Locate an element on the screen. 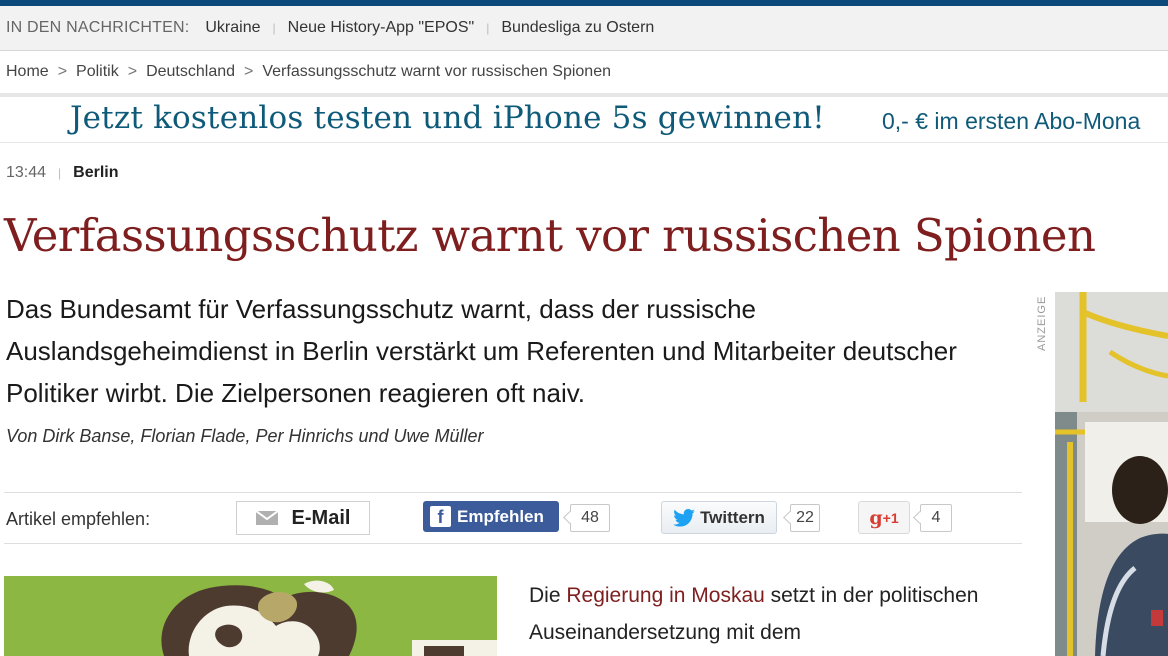 The height and width of the screenshot is (656, 1168). breadcrumb-deutschland: Deutschland is located at coordinates (190, 72).